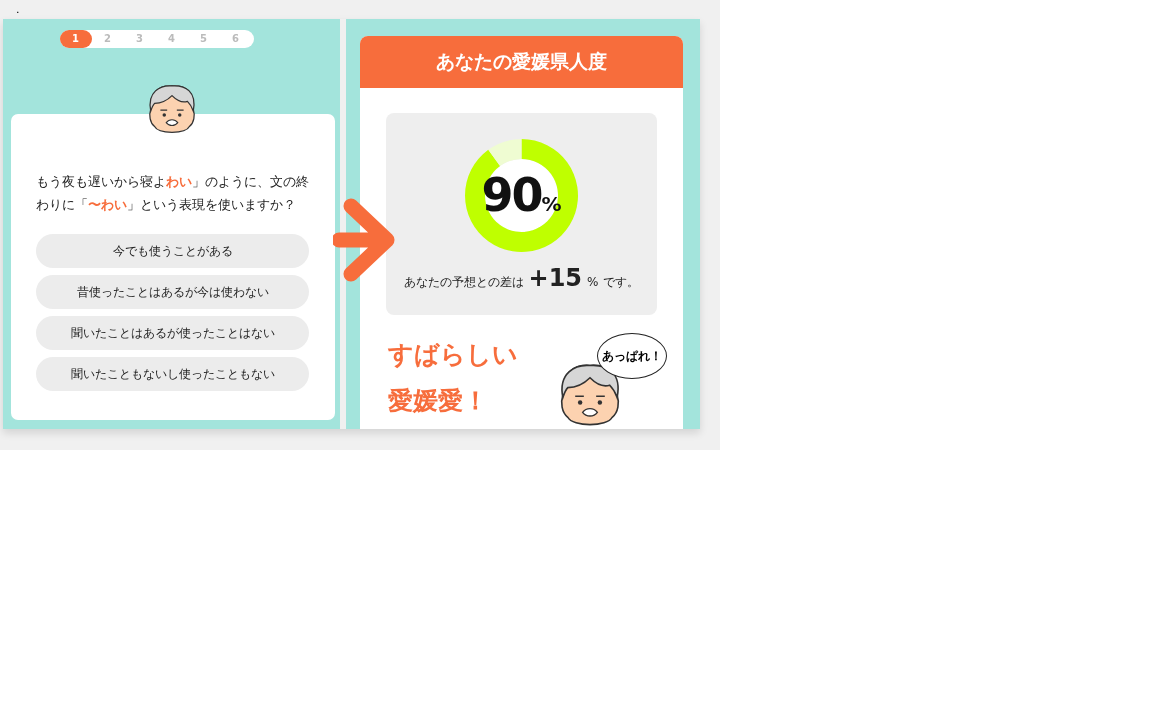  I want to click on answer-button: 今でも使うことがある, so click(172, 251).